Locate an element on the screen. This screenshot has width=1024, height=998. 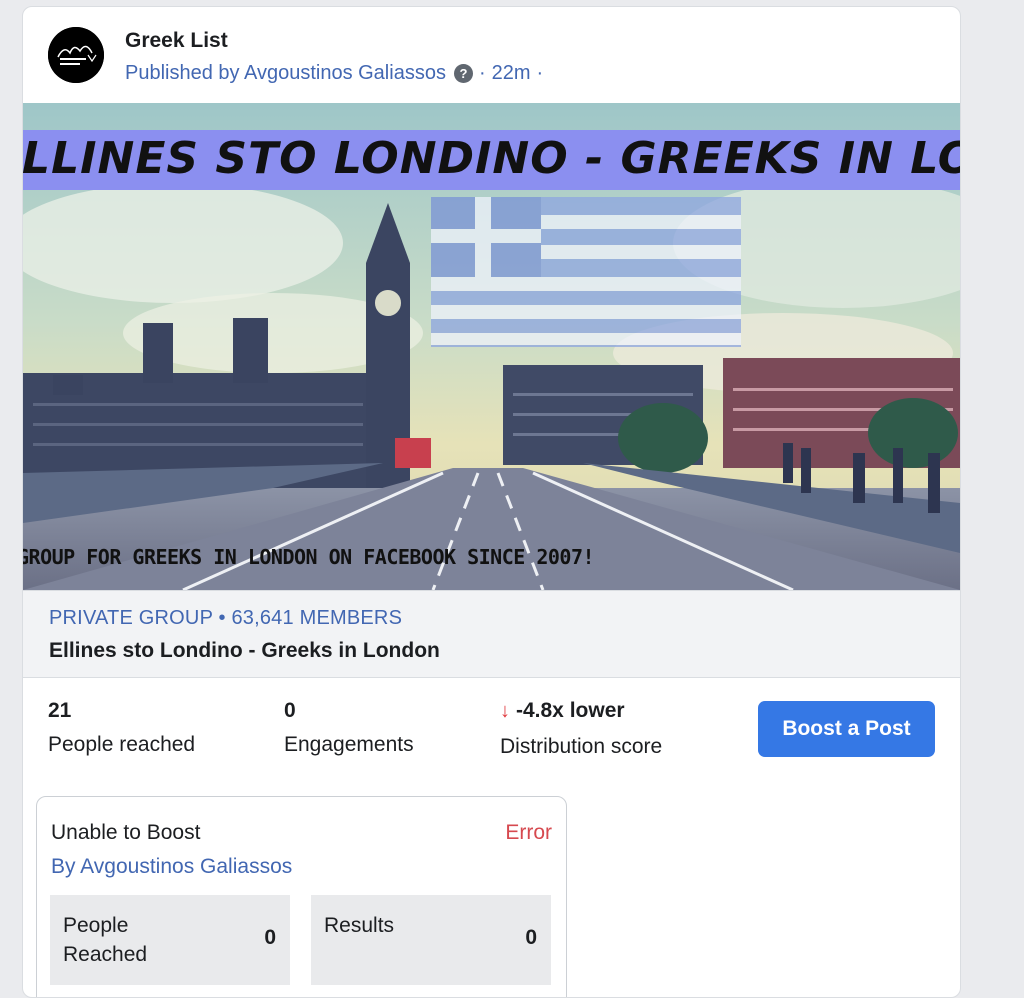
boost-post-button: Boost a Post is located at coordinates (846, 729).